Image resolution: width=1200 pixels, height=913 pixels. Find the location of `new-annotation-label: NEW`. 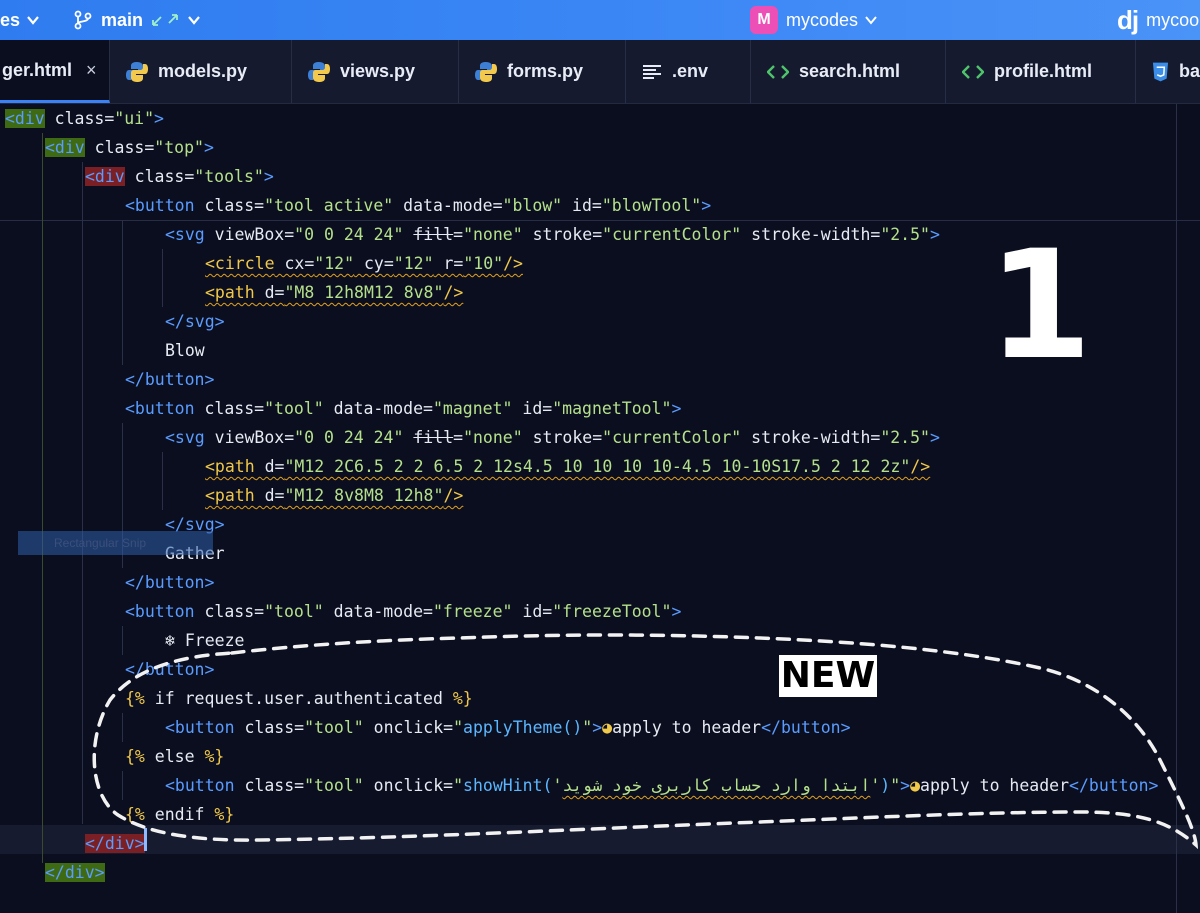

new-annotation-label: NEW is located at coordinates (828, 676).